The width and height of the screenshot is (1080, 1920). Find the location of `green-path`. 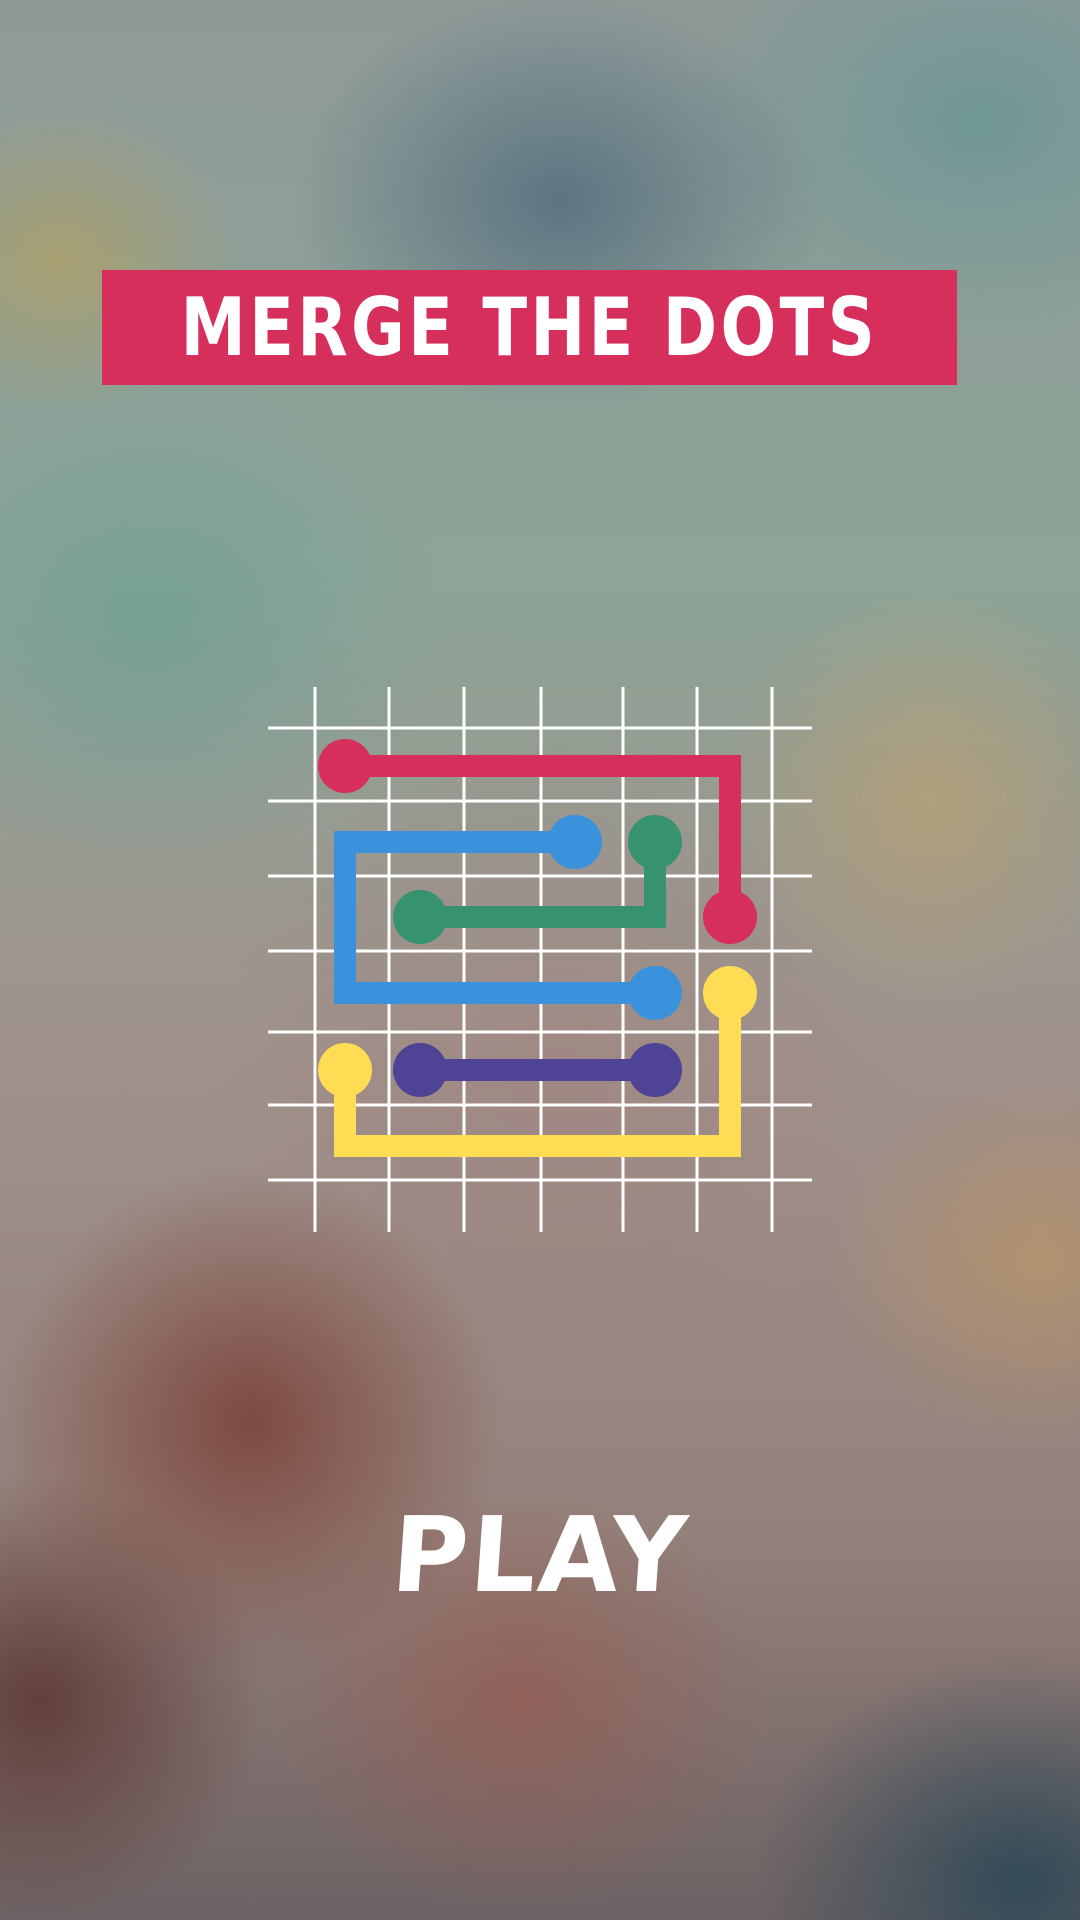

green-path is located at coordinates (537, 879).